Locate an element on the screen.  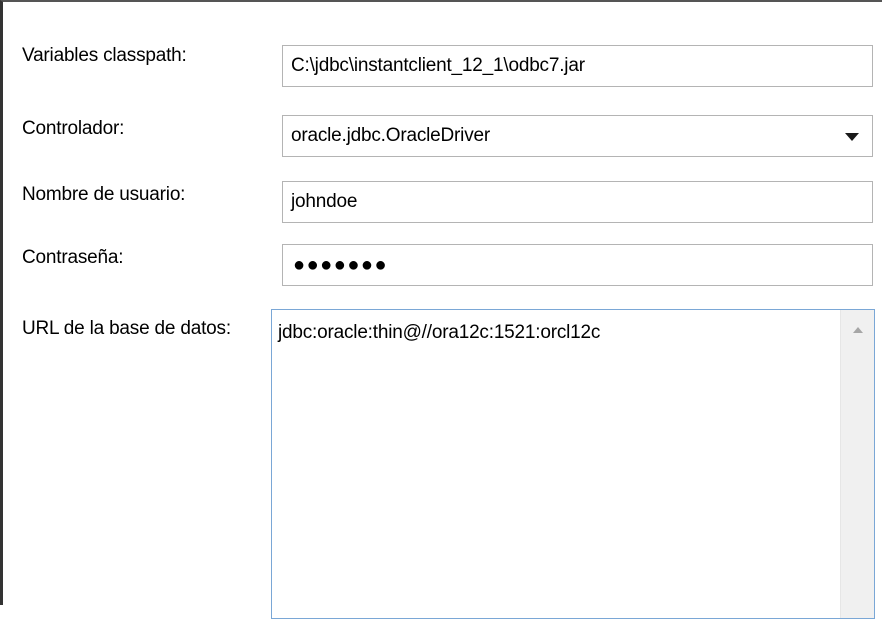
username-value: johndoe is located at coordinates (324, 201).